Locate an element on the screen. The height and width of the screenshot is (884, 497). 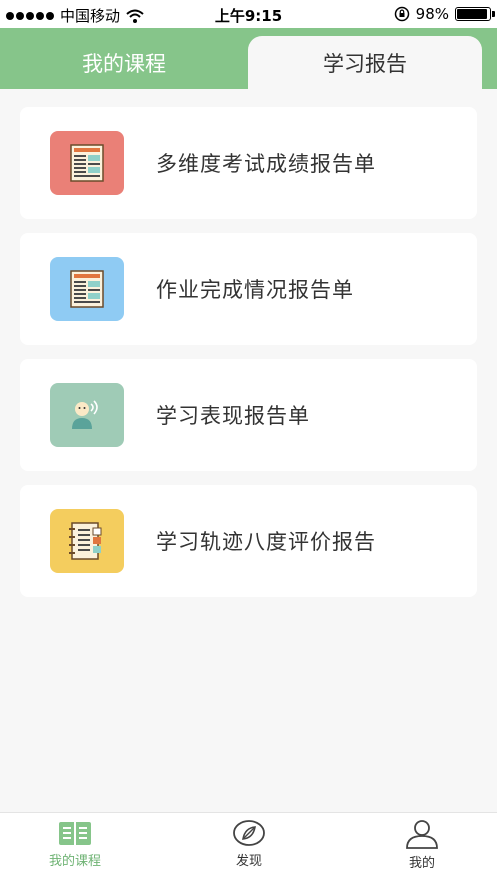
notebook-icon is located at coordinates (87, 541).